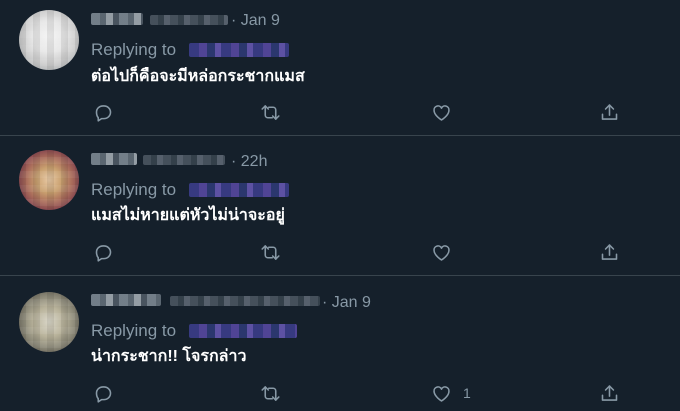 The height and width of the screenshot is (411, 680). What do you see at coordinates (467, 393) in the screenshot?
I see `like-count: 1` at bounding box center [467, 393].